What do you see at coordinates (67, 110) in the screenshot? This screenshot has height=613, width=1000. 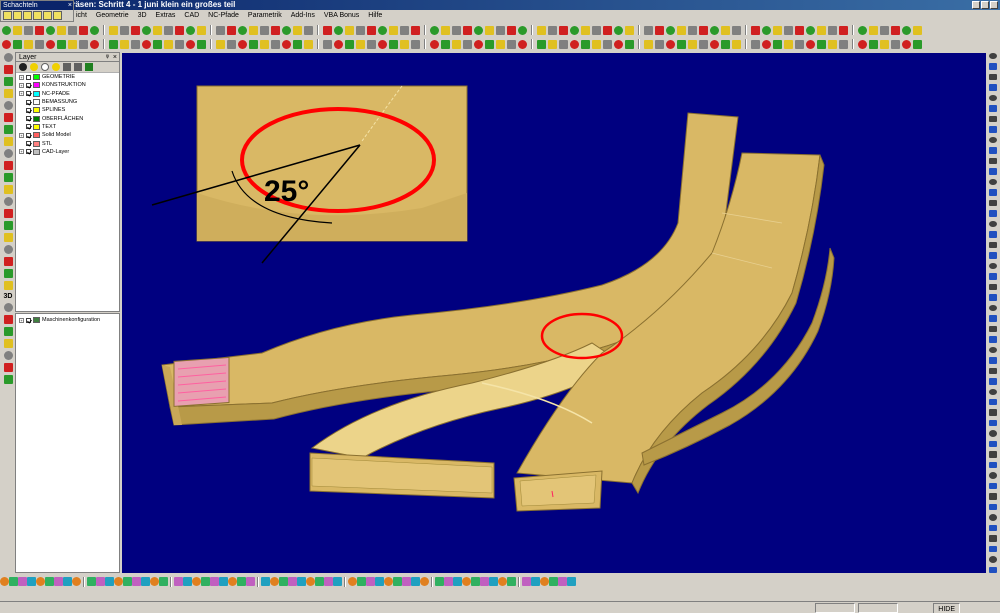 I see `layer-row: SPLINES` at bounding box center [67, 110].